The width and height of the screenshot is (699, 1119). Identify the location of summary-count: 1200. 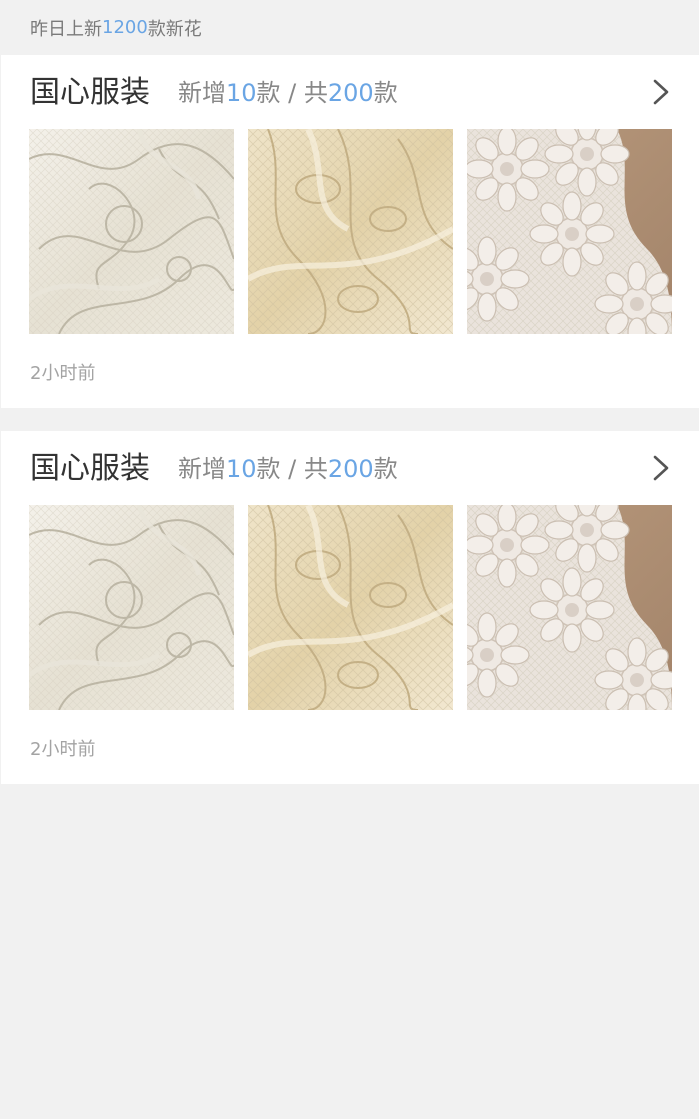
(125, 27).